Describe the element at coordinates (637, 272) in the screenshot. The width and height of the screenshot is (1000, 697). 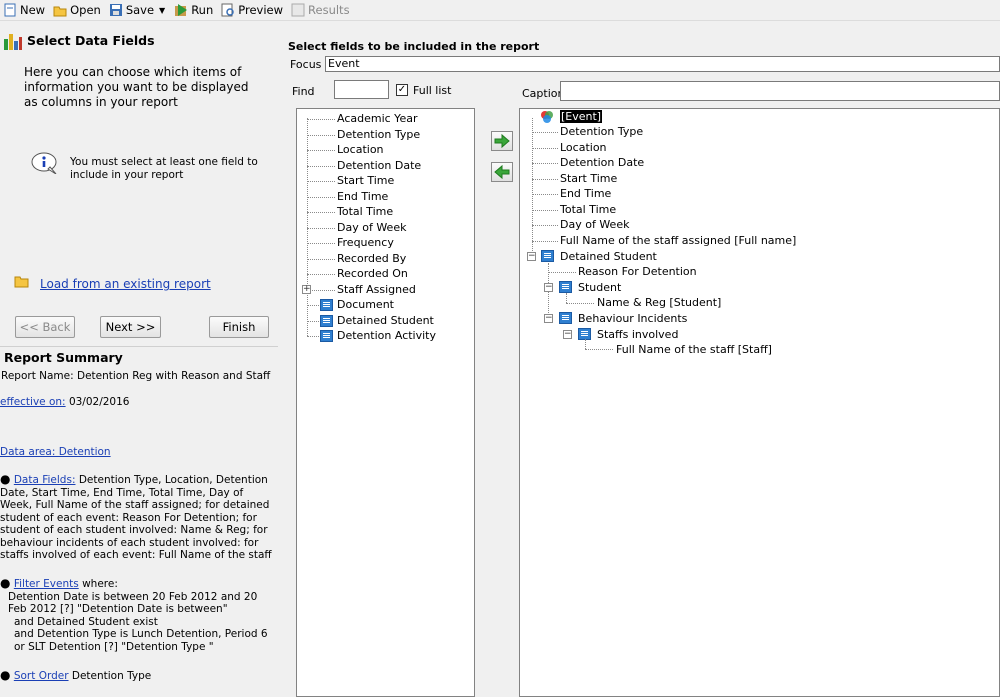
I see `tree-node-reason: Reason For Detention` at that location.